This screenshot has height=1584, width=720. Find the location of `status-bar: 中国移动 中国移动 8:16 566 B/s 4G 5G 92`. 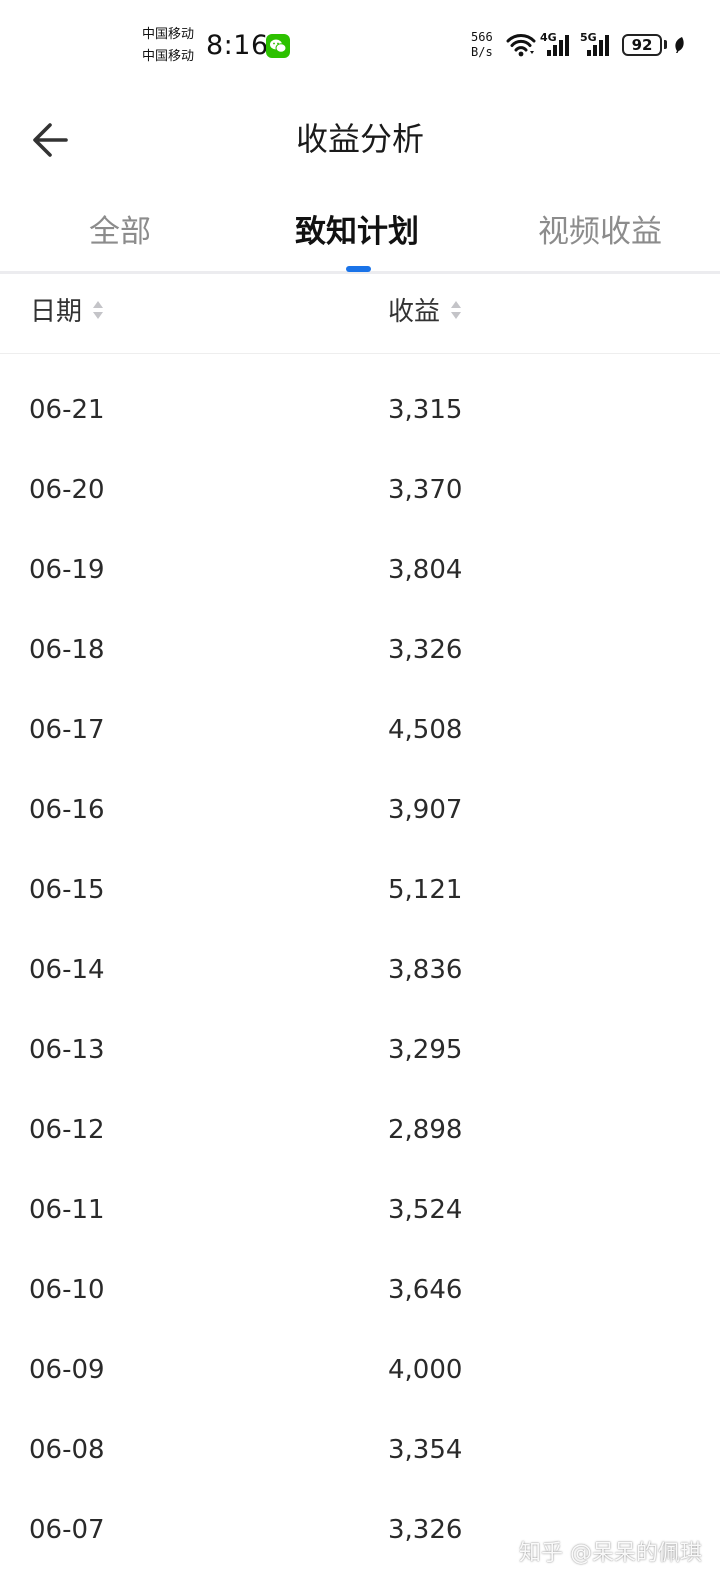

status-bar: 中国移动 中国移动 8:16 566 B/s 4G 5G 92 is located at coordinates (360, 43).